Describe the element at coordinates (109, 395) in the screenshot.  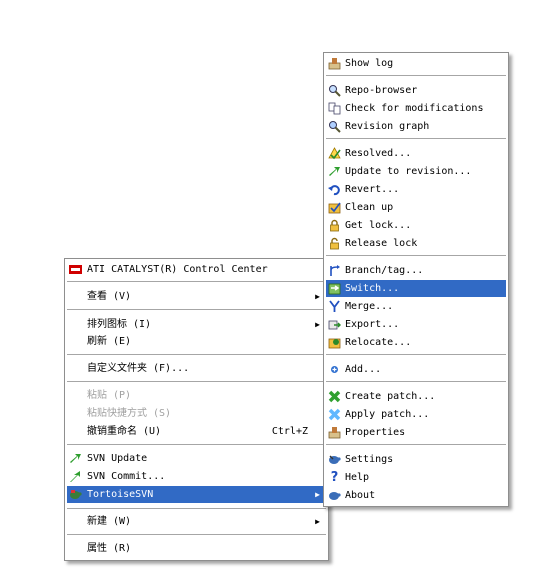
I see `menu-item-paste: 粘贴 (P)` at that location.